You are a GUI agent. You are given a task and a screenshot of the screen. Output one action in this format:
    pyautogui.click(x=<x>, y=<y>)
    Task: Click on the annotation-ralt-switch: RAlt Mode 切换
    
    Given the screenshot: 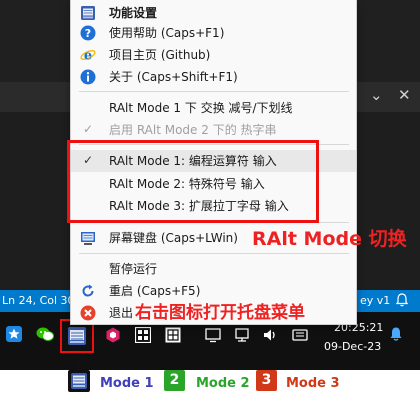 What is the action you would take?
    pyautogui.click(x=329, y=239)
    